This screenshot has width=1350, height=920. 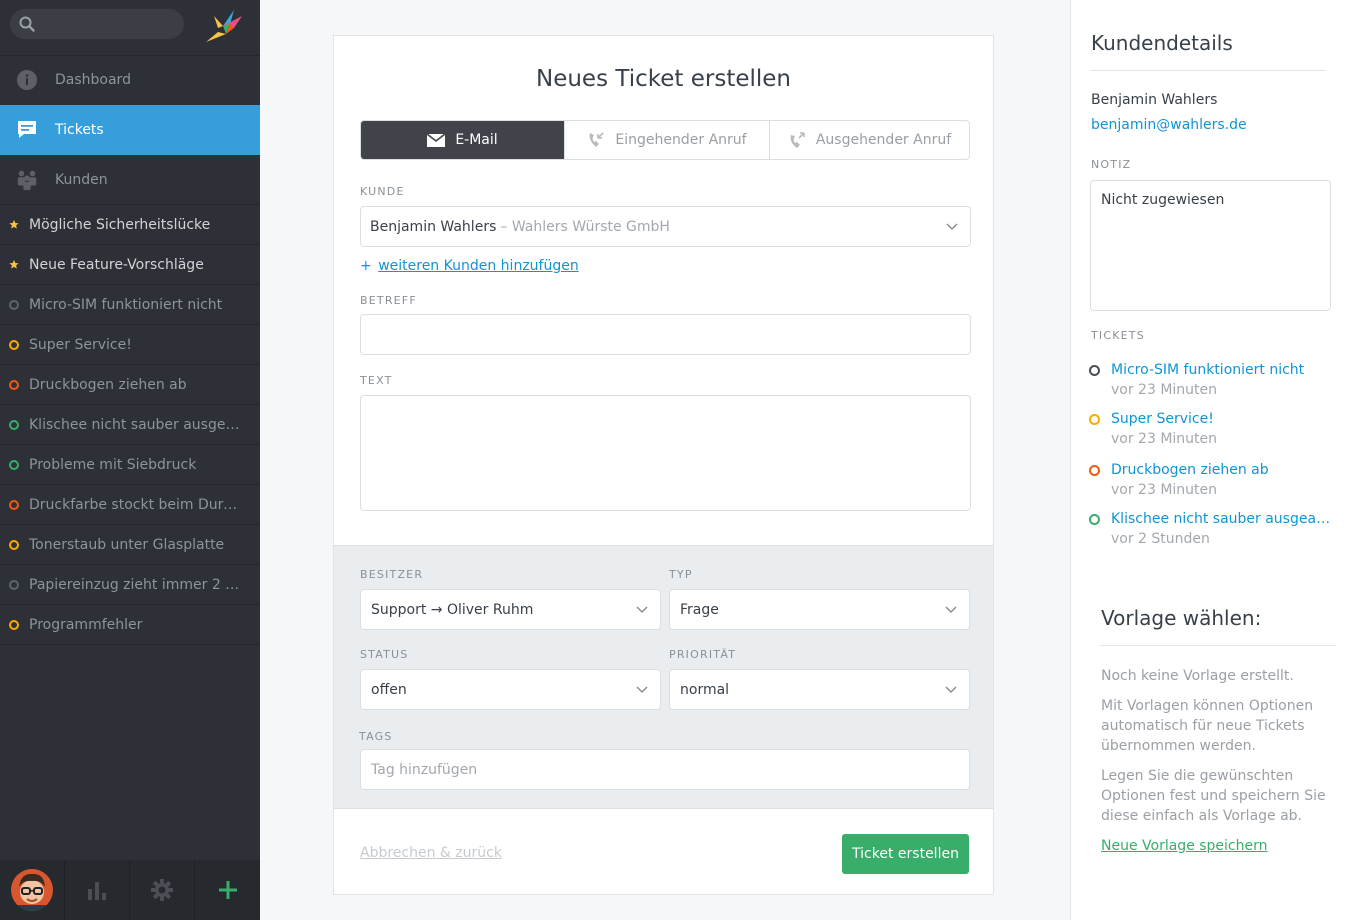 What do you see at coordinates (388, 300) in the screenshot?
I see `subject-label: Betreff` at bounding box center [388, 300].